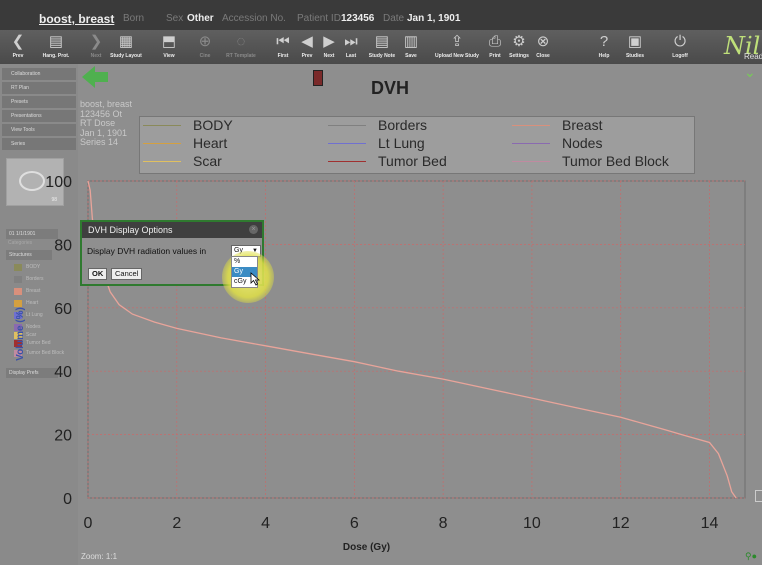 Image resolution: width=762 pixels, height=565 pixels. What do you see at coordinates (58, 182) in the screenshot?
I see `y-tick-label: 100` at bounding box center [58, 182].